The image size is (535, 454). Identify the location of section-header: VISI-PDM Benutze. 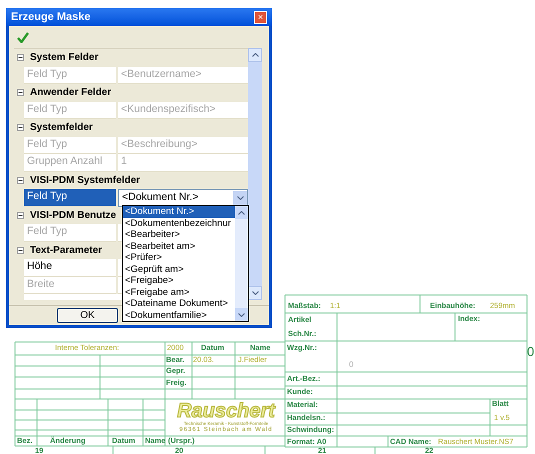
(73, 215).